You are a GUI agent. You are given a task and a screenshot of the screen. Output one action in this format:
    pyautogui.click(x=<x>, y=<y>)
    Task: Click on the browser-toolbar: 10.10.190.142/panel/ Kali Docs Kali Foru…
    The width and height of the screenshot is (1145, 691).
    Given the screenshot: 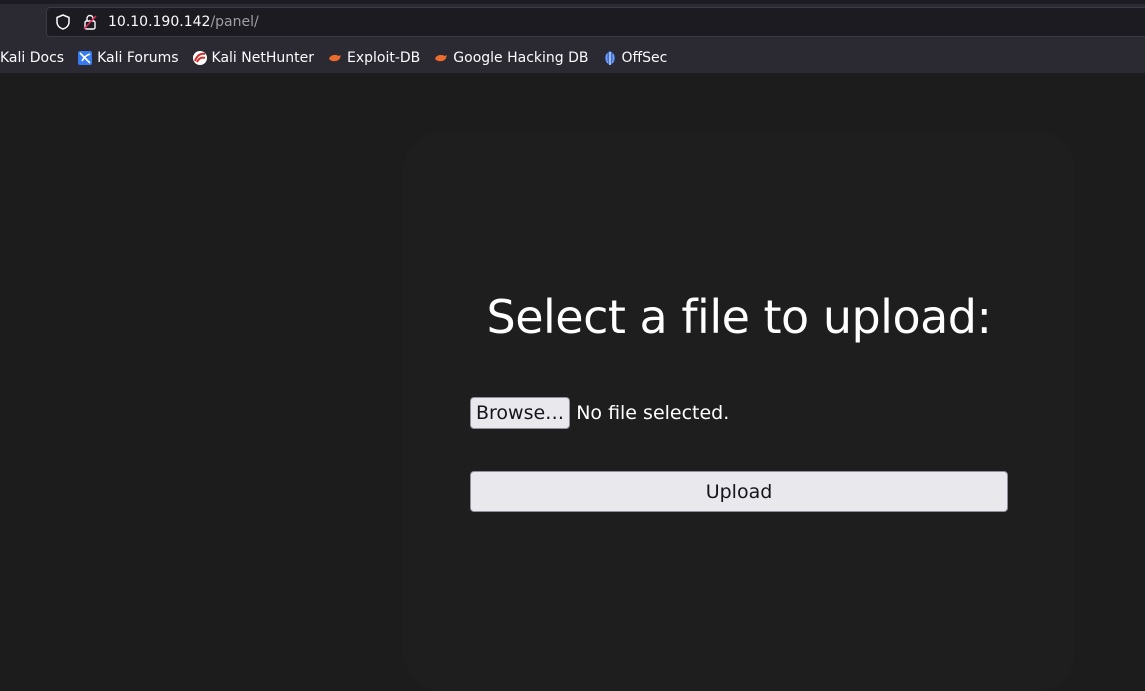 What is the action you would take?
    pyautogui.click(x=572, y=36)
    